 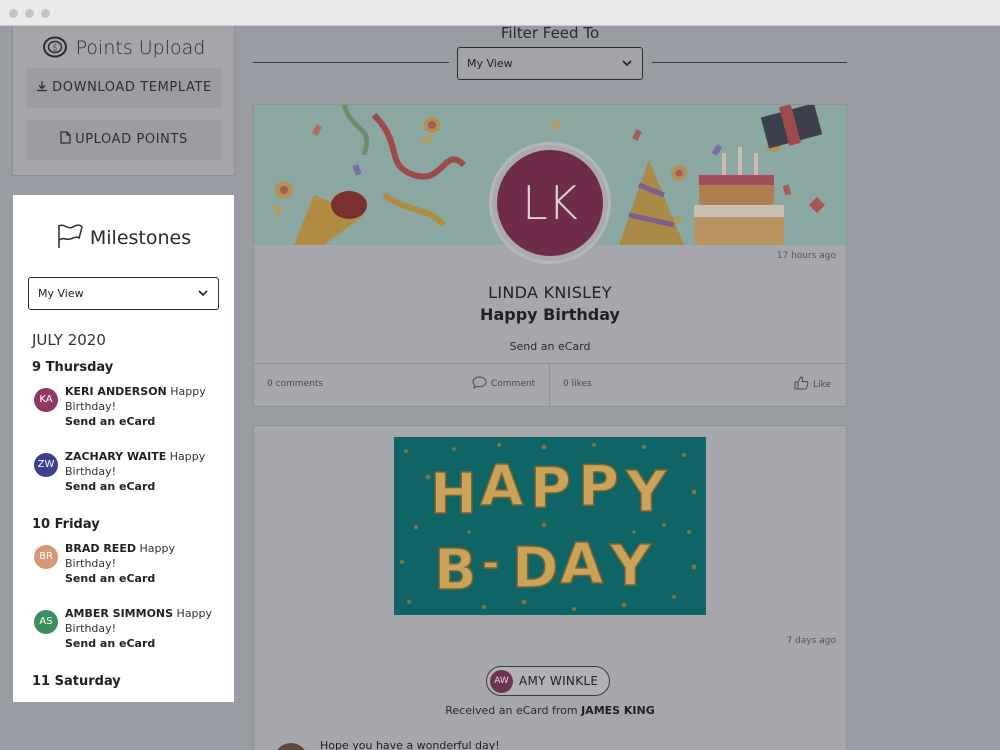 I want to click on window-minimize-dot, so click(x=29, y=13).